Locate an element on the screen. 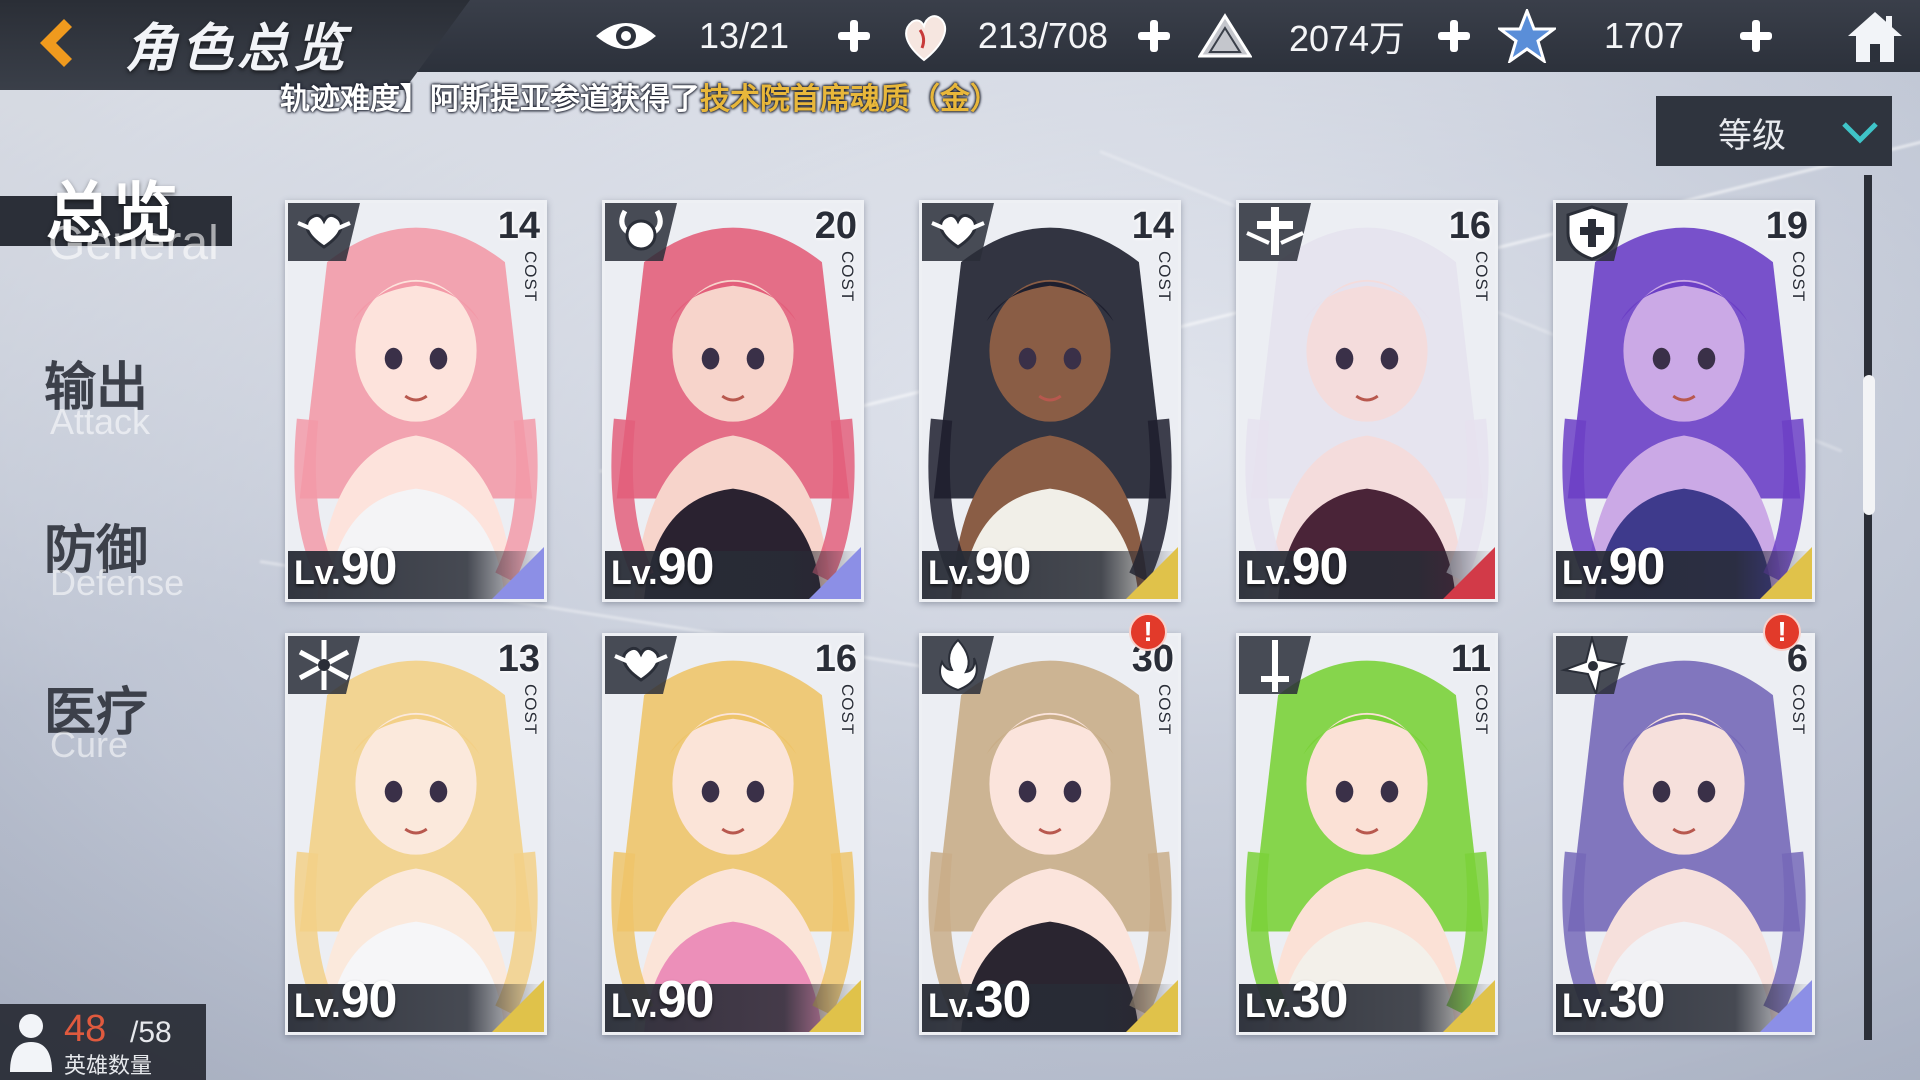 Image resolution: width=1920 pixels, height=1080 pixels. cost-value: 13 is located at coordinates (518, 659).